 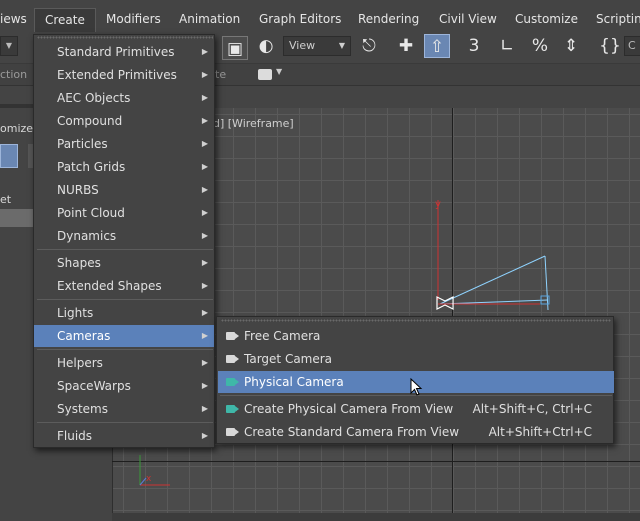 What do you see at coordinates (232, 359) in the screenshot?
I see `target-camera-icon` at bounding box center [232, 359].